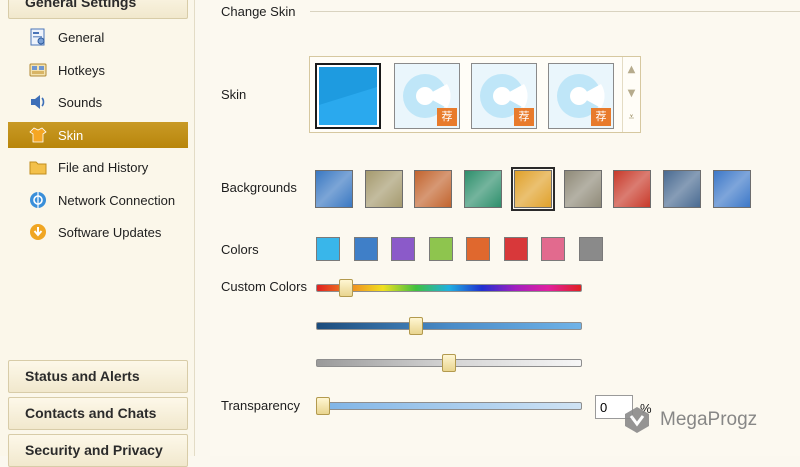 Image resolution: width=800 pixels, height=467 pixels. I want to click on settings-page-icon, so click(38, 37).